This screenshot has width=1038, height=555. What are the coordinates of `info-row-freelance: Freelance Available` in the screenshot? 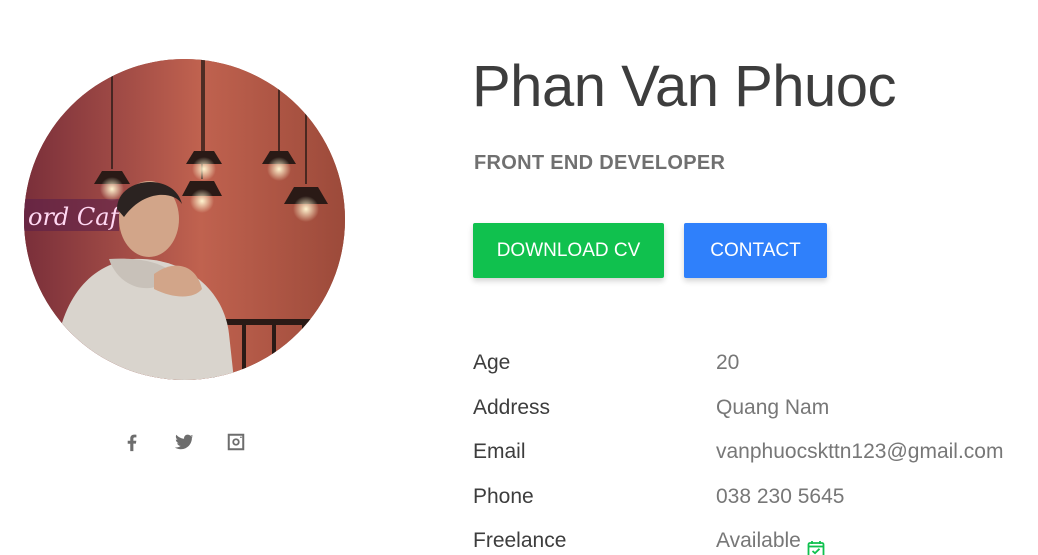 It's located at (755, 537).